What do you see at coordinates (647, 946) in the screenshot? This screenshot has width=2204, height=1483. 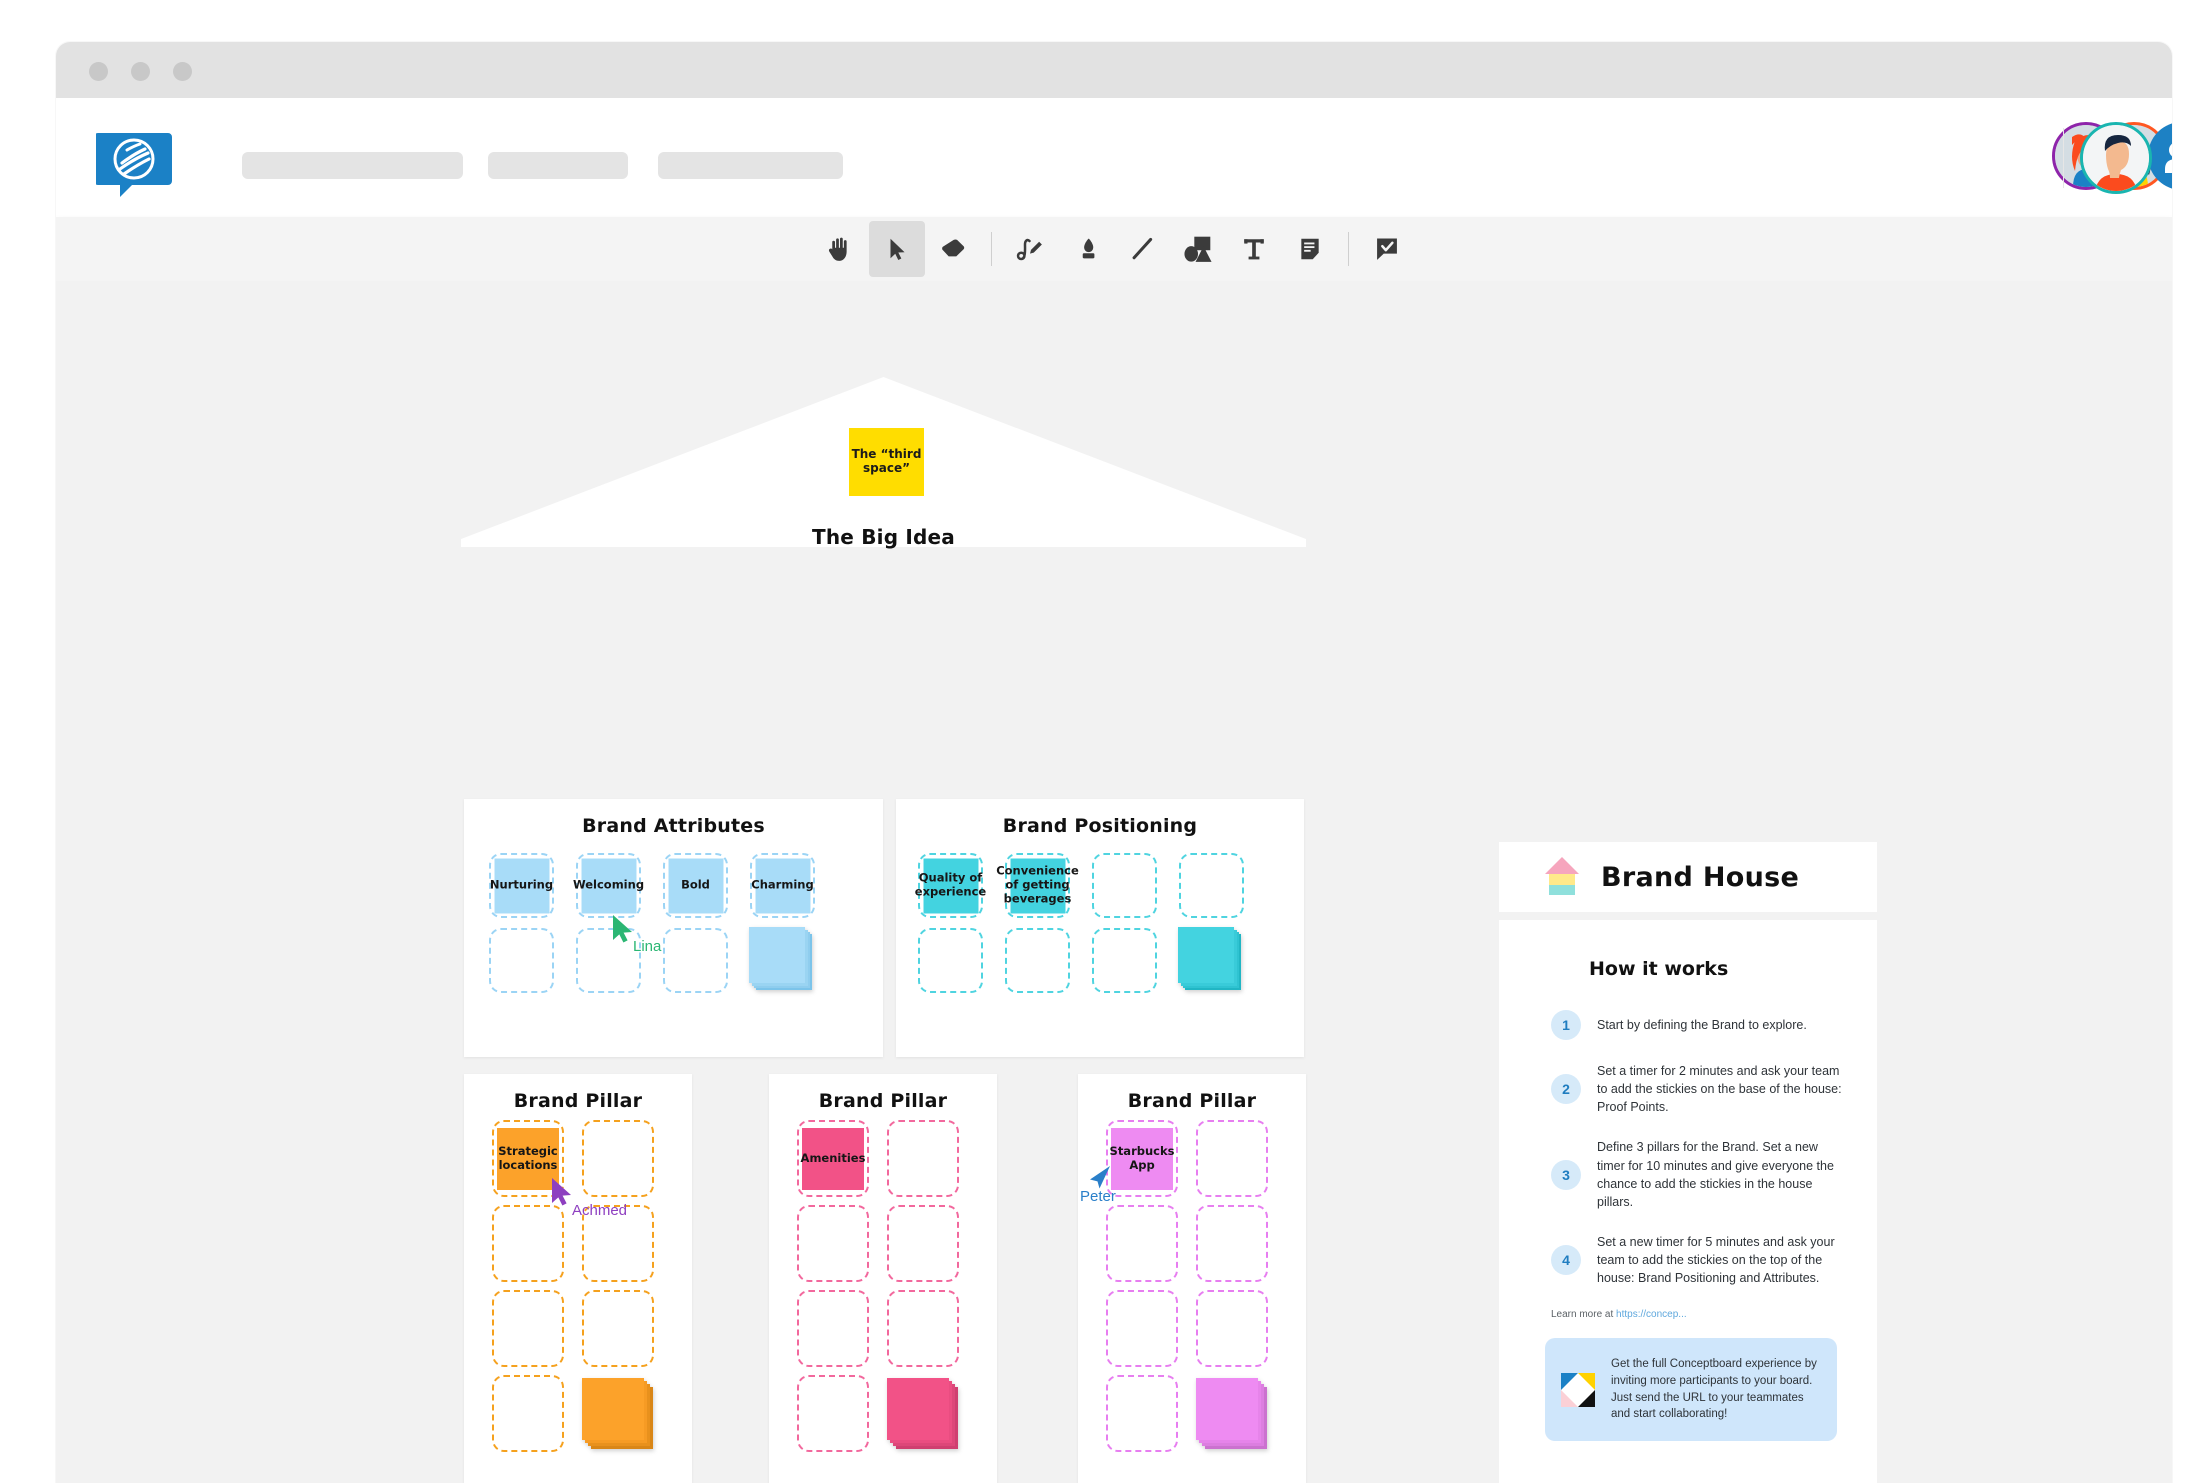 I see `cursor-label-lina: Lina` at bounding box center [647, 946].